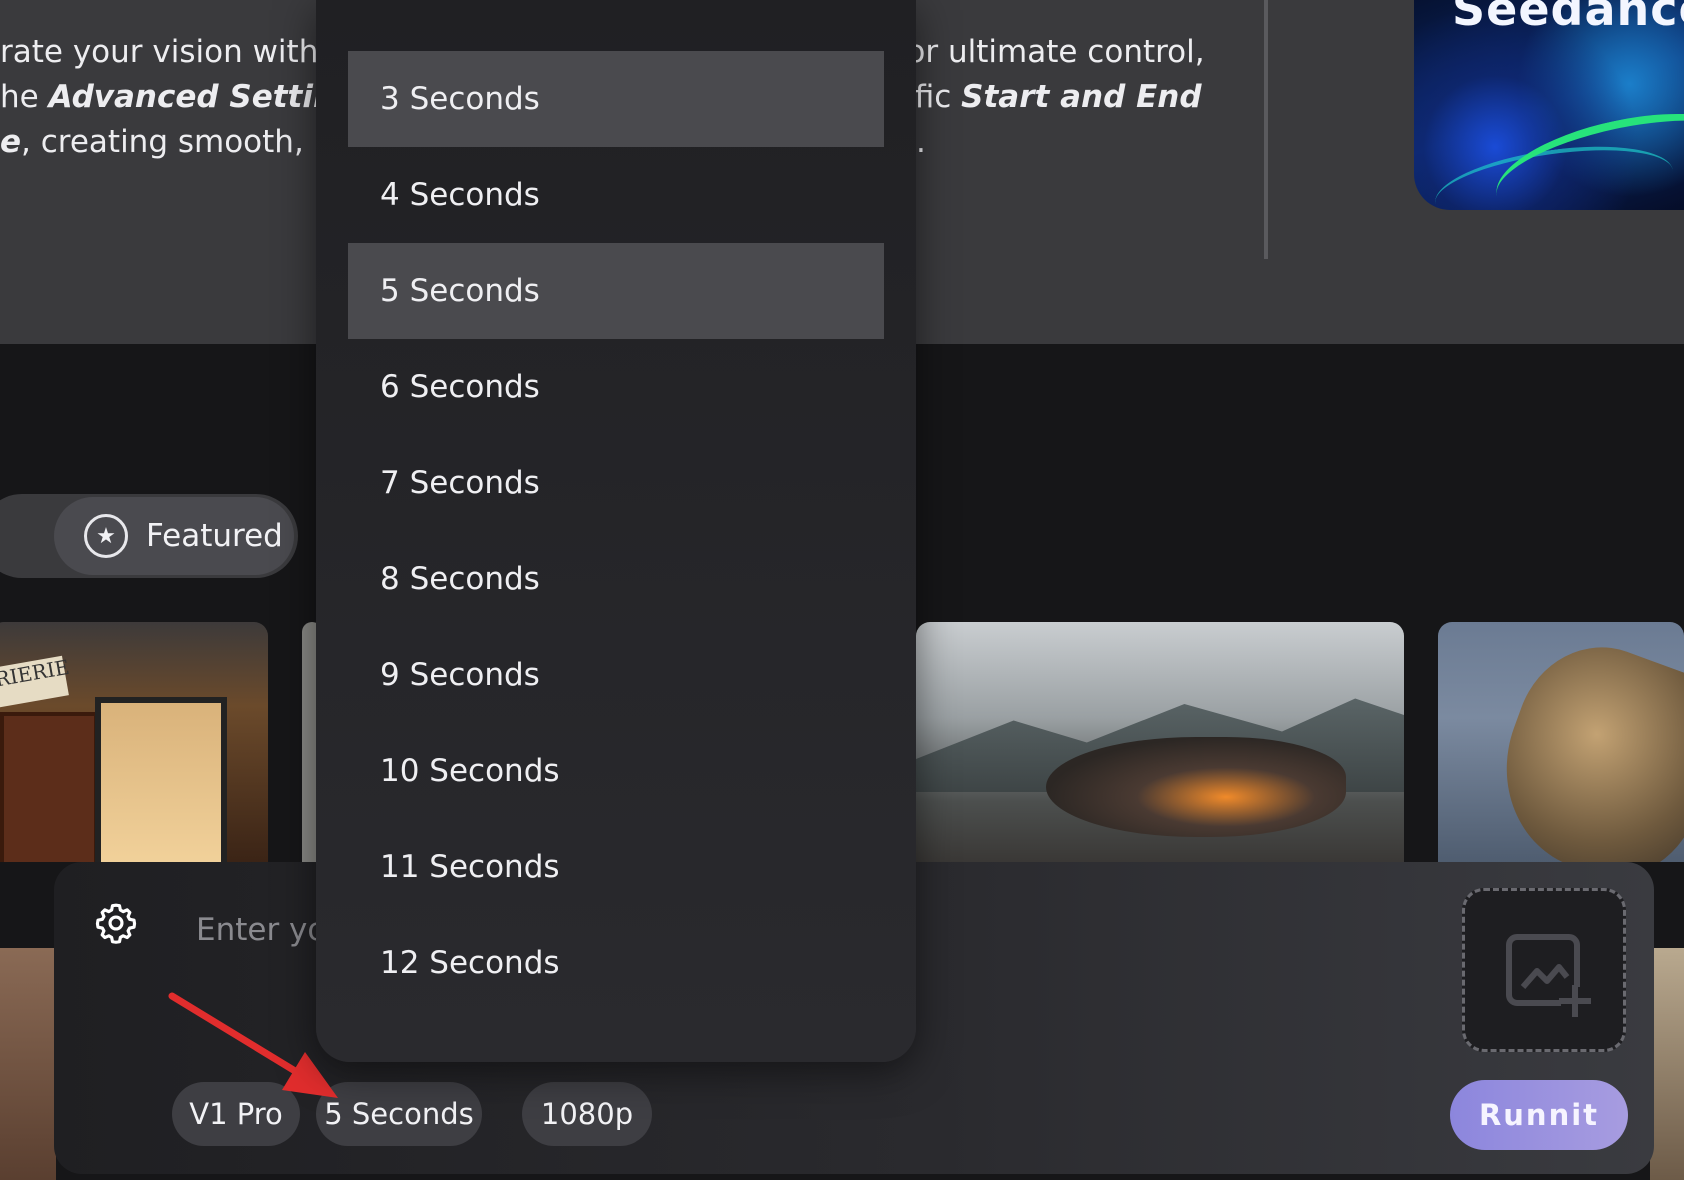  Describe the element at coordinates (1568, 18) in the screenshot. I see `hero-title: Seedance` at that location.